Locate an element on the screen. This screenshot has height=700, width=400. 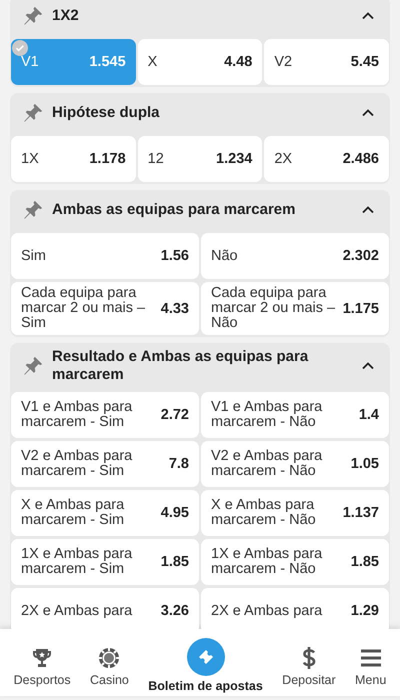
odds-button: X 4.48 is located at coordinates (200, 62).